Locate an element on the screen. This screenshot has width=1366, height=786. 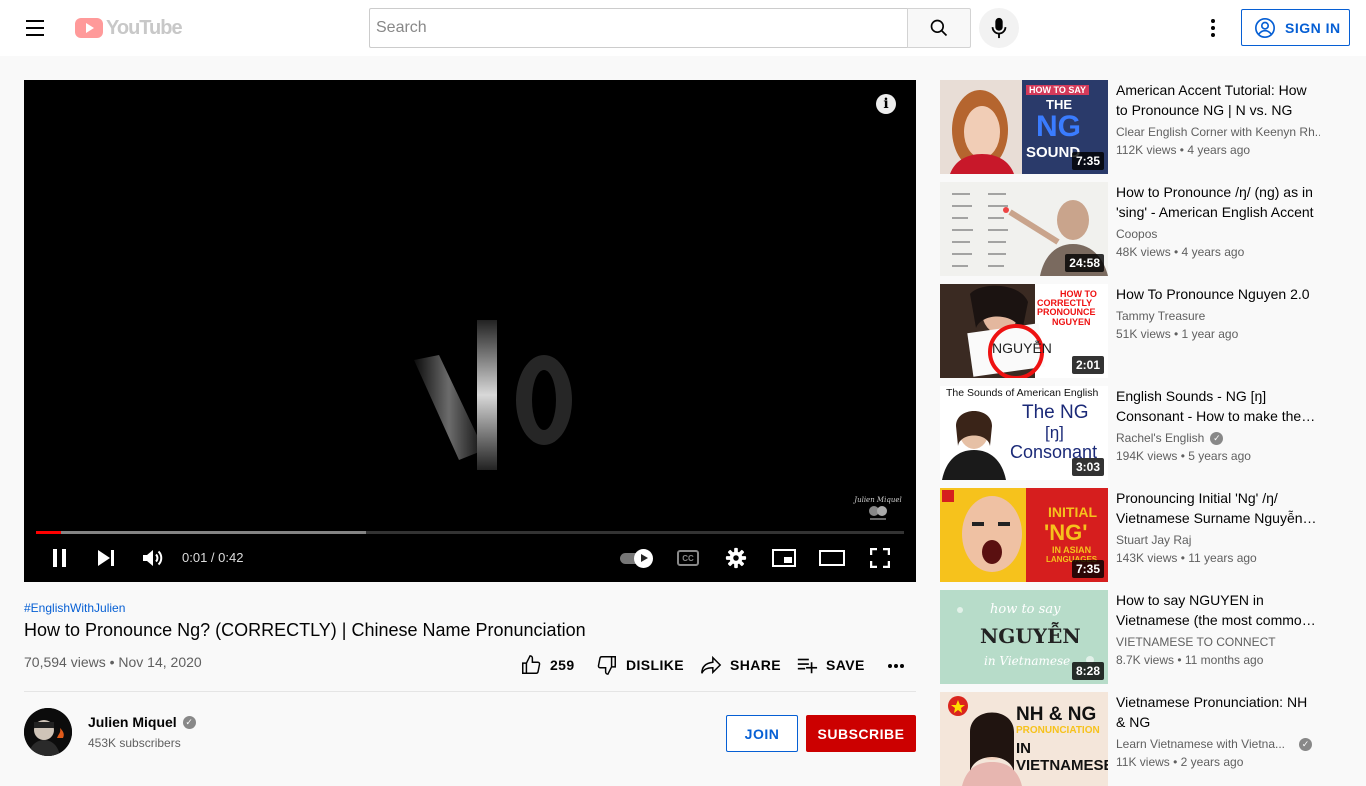
miniplayer-button is located at coordinates (784, 558).